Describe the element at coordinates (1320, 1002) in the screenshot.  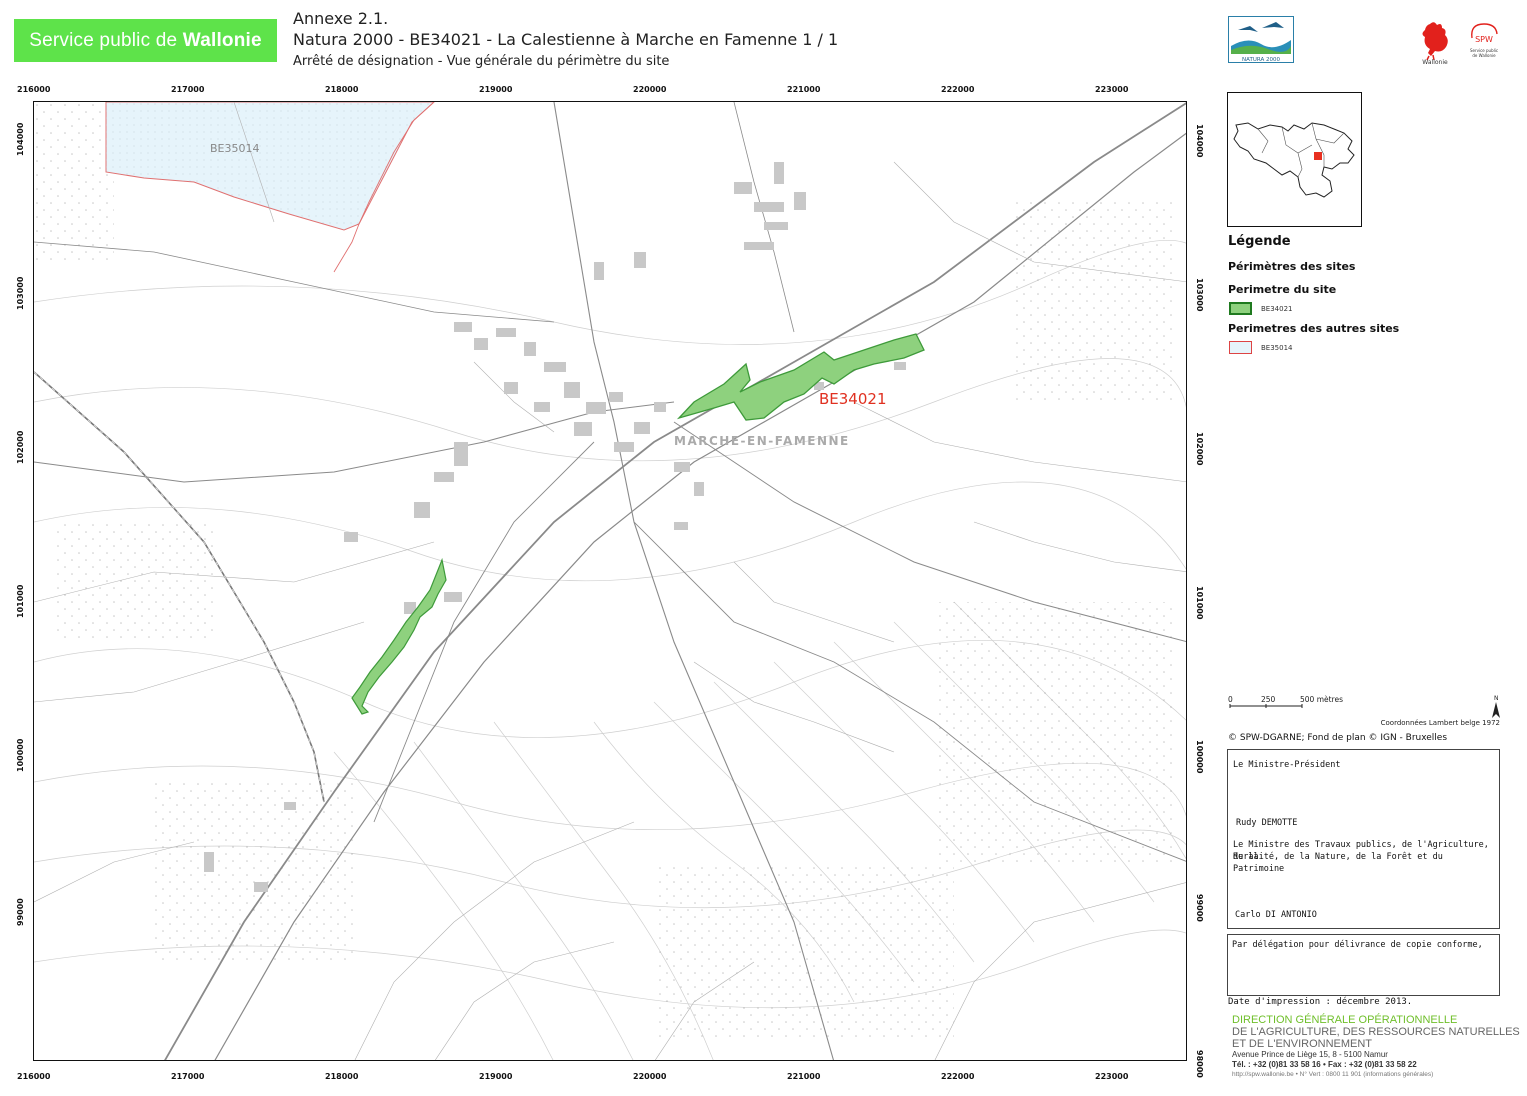
I see `print-date: Date d'impression : décembre 2013.` at that location.